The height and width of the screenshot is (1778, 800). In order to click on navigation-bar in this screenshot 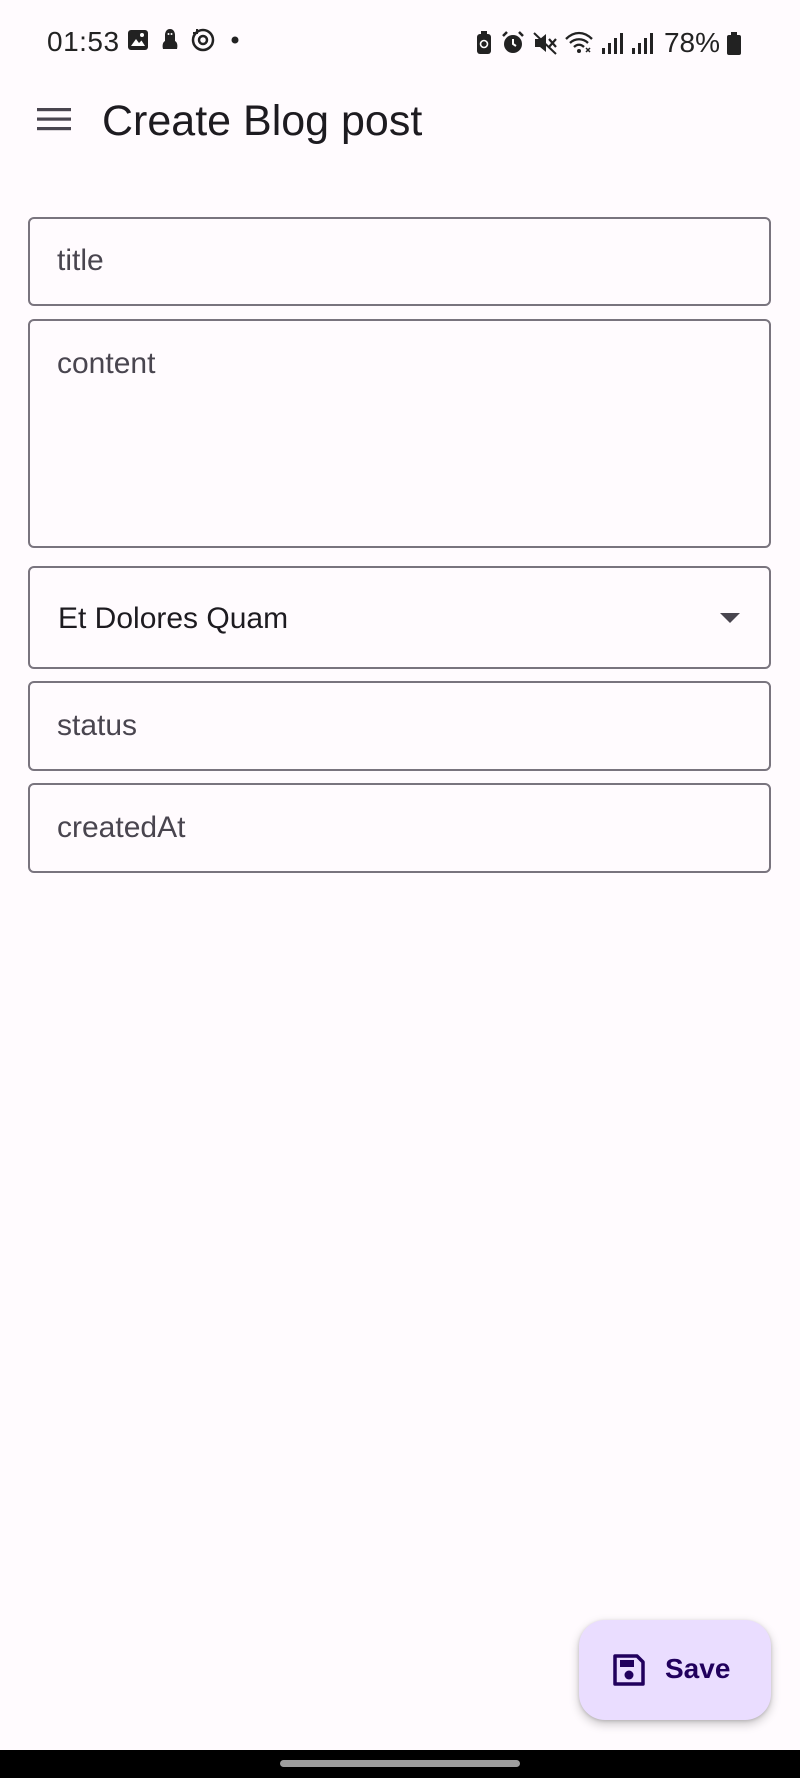, I will do `click(400, 1764)`.